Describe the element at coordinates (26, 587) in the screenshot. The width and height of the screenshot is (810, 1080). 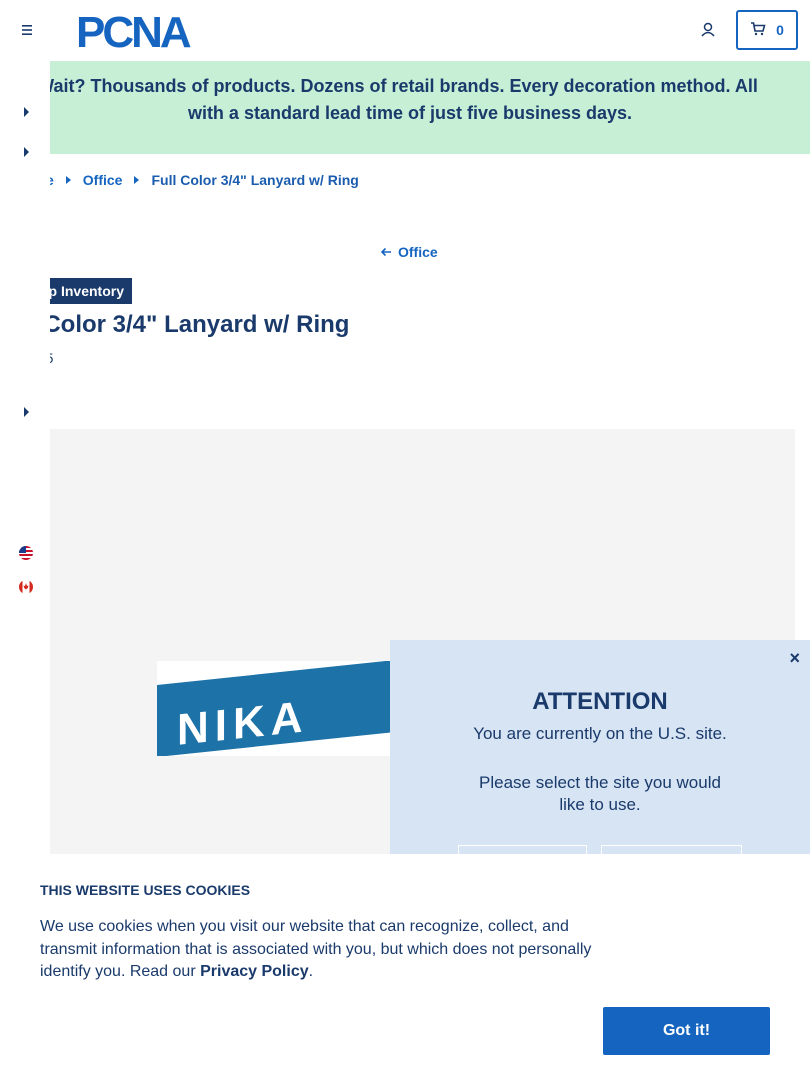
I see `canada-flag-icon` at that location.